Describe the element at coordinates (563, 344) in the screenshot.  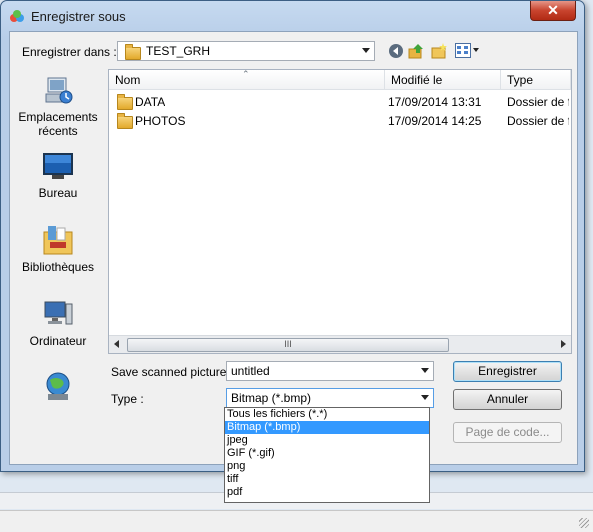
I see `scroll-right-icon` at that location.